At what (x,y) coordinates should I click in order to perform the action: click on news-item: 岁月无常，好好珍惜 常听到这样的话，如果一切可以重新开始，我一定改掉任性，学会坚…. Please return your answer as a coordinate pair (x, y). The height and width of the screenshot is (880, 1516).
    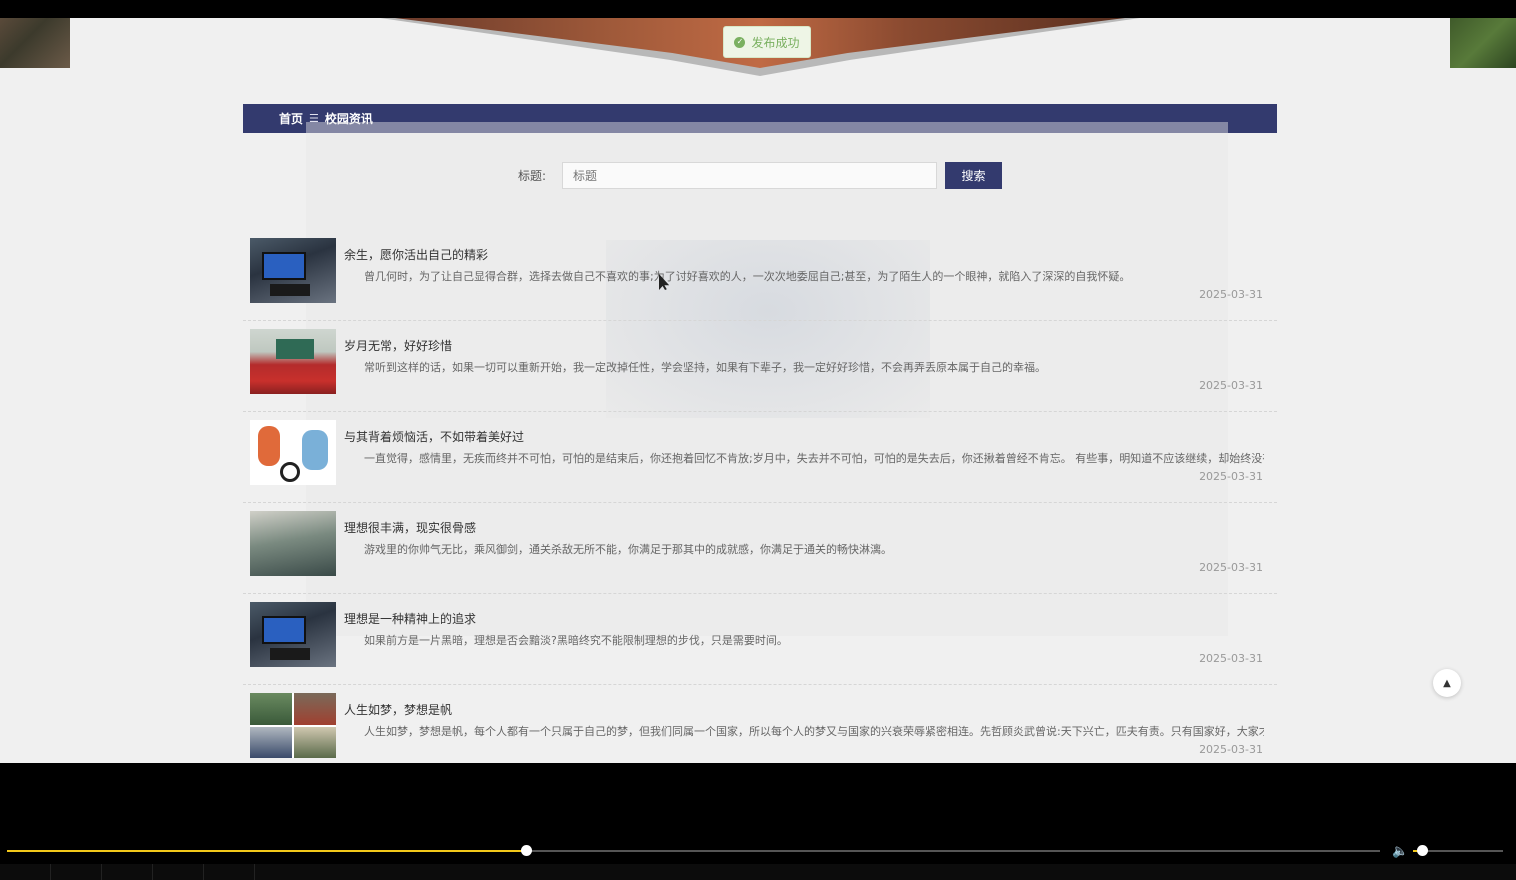
    Looking at the image, I should click on (760, 366).